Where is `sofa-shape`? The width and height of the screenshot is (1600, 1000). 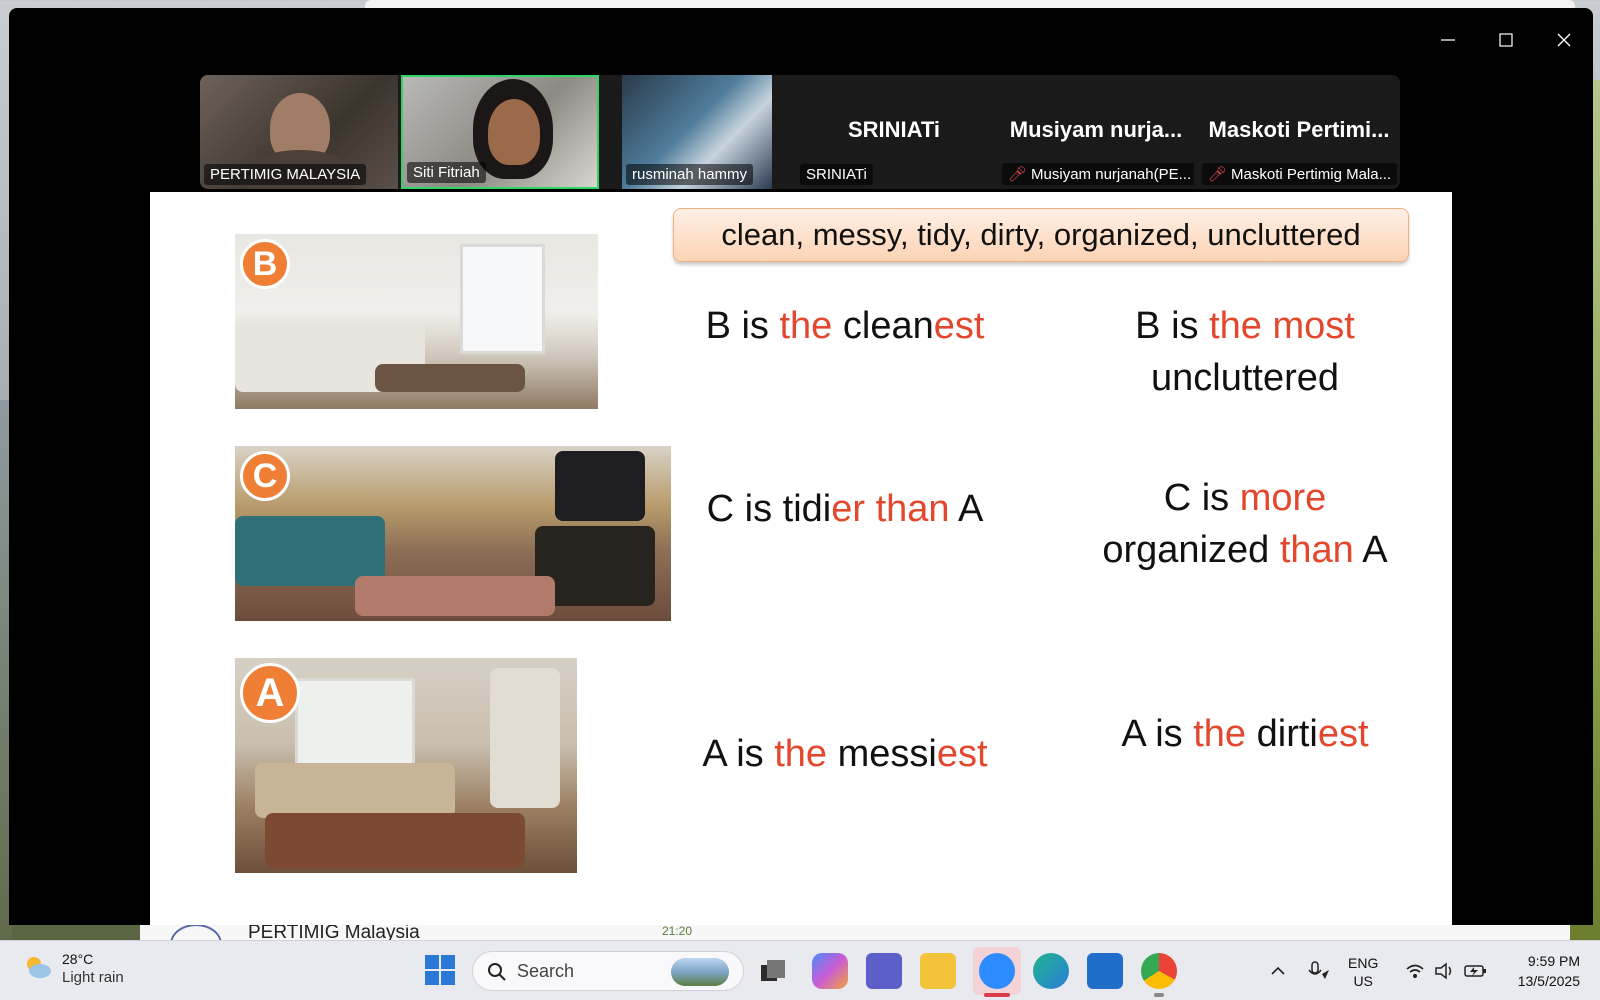 sofa-shape is located at coordinates (355, 790).